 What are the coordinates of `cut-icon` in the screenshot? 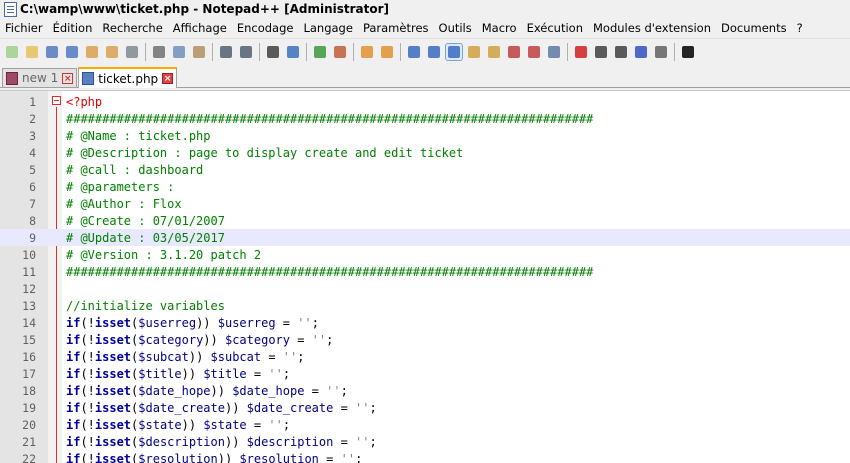 It's located at (159, 52).